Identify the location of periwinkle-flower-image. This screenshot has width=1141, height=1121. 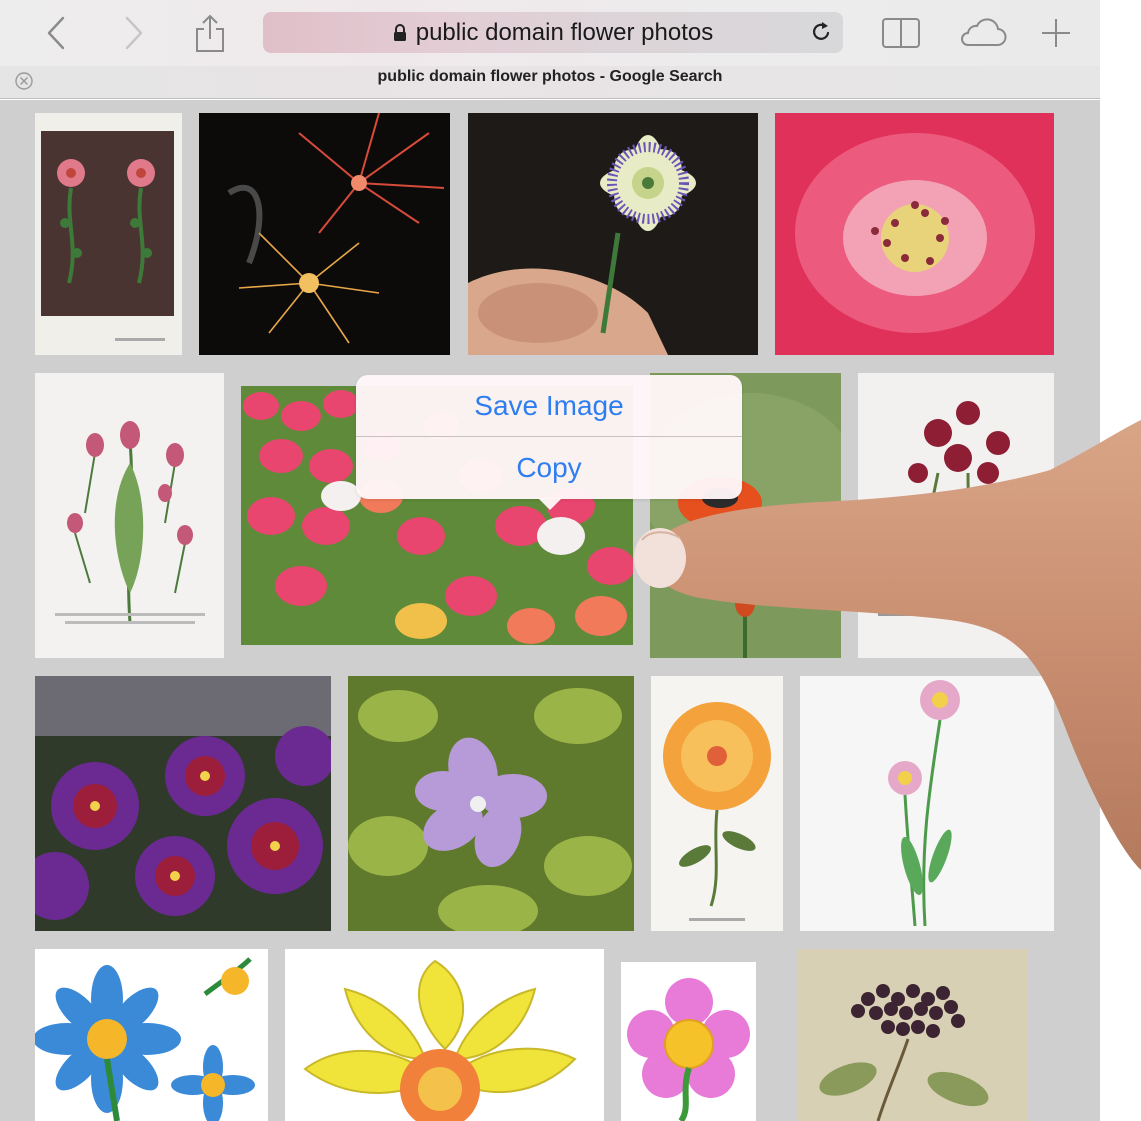
(491, 803).